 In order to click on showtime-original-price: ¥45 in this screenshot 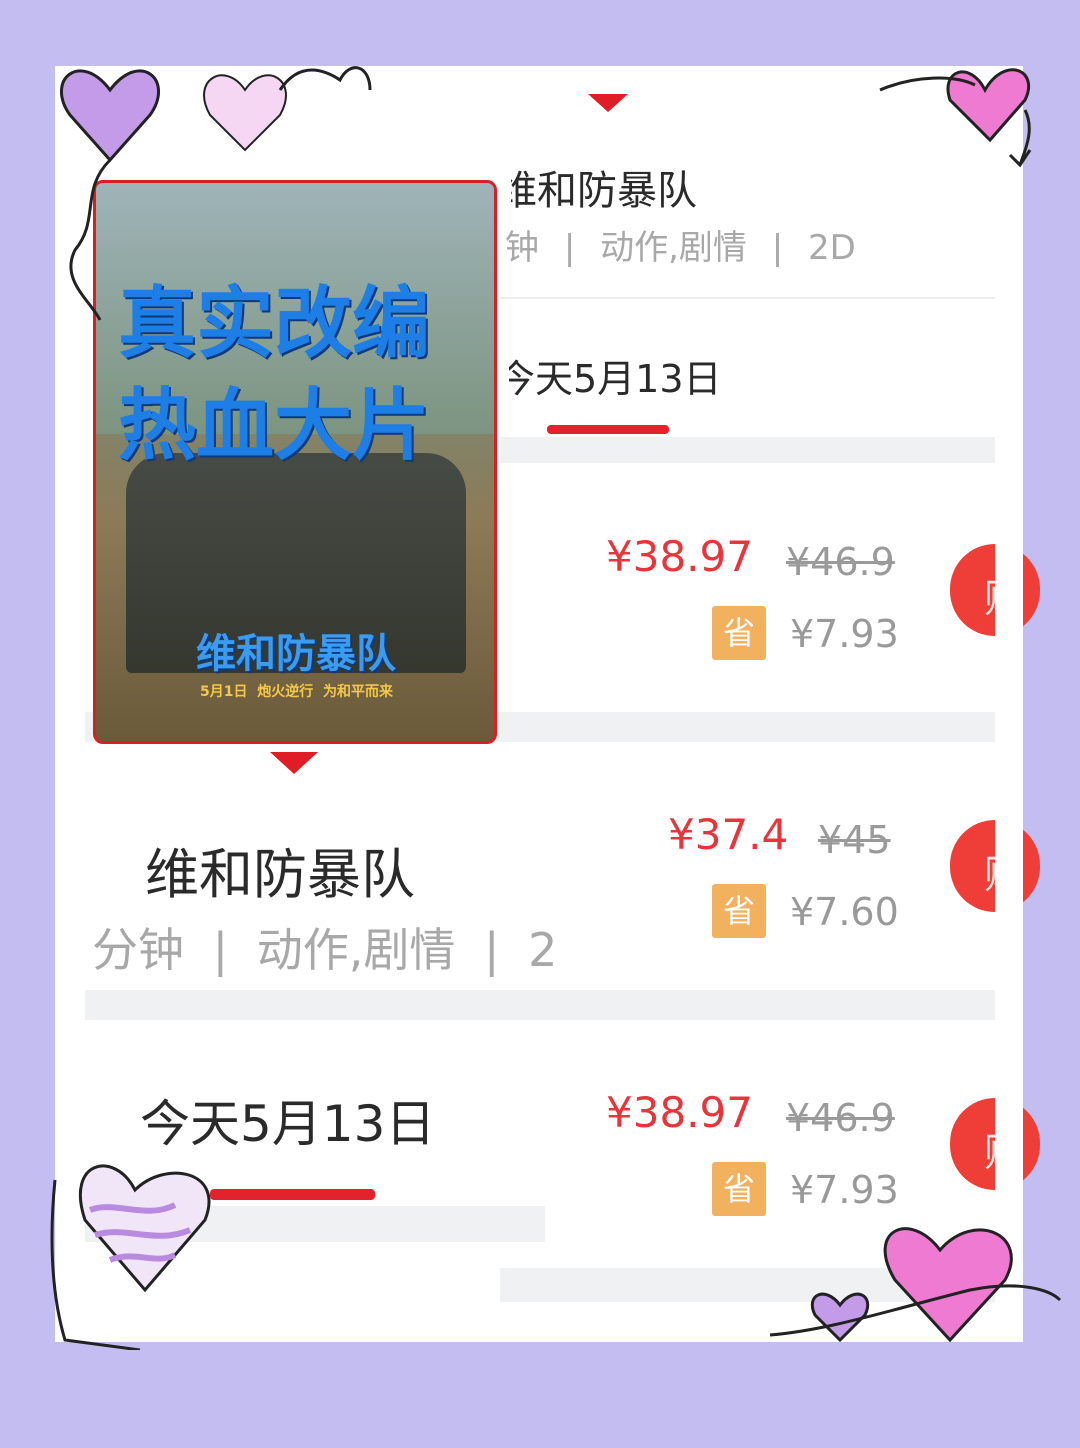, I will do `click(854, 840)`.